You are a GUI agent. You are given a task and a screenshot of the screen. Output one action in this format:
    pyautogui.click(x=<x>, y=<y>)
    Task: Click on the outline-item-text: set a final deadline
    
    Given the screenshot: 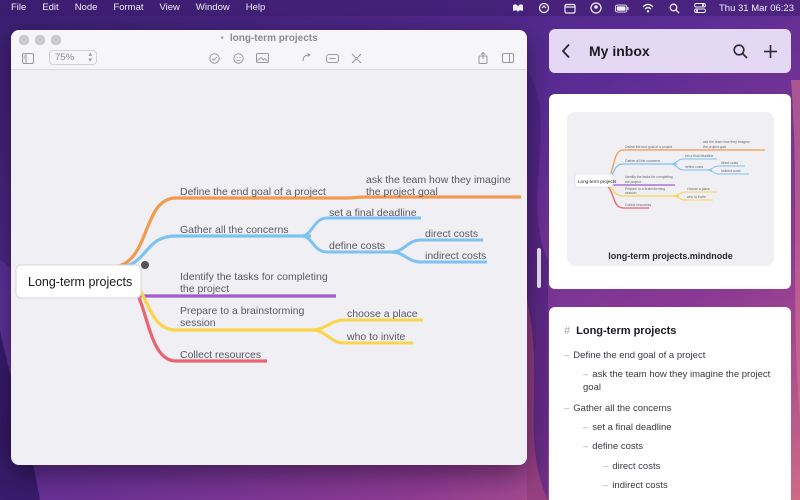 What is the action you would take?
    pyautogui.click(x=632, y=427)
    